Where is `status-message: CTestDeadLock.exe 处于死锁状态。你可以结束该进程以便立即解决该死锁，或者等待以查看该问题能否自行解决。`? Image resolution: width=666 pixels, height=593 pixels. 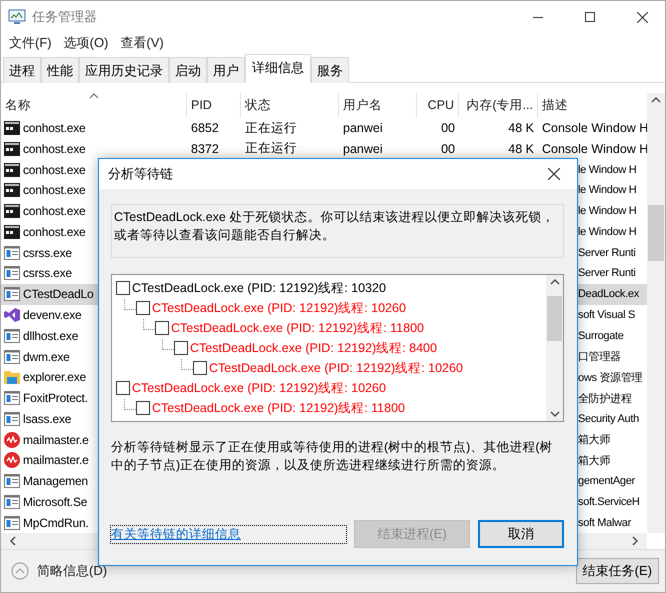 status-message: CTestDeadLock.exe 处于死锁状态。你可以结束该进程以便立即解决该死锁，或者等待以查看该问题能否自行解决。 is located at coordinates (337, 231).